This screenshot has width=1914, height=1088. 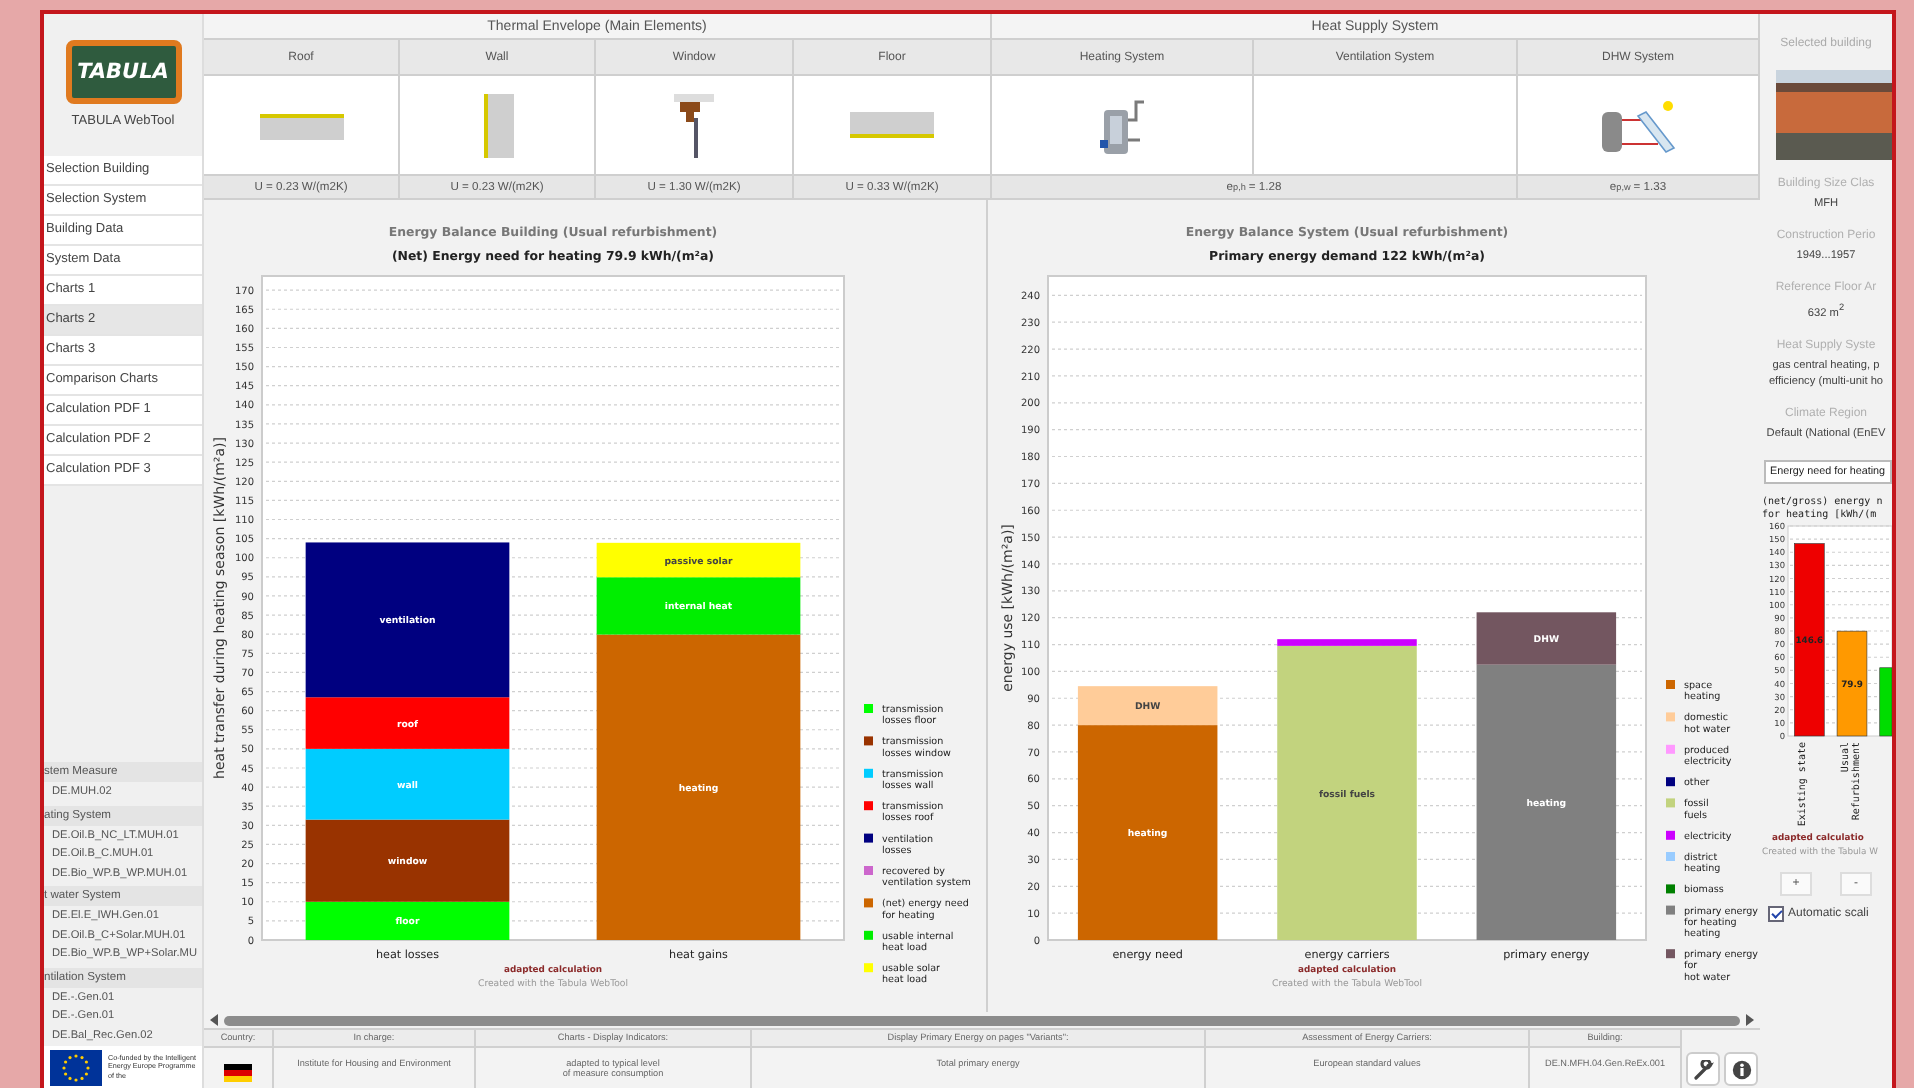 I want to click on wrench-icon, so click(x=1703, y=1069).